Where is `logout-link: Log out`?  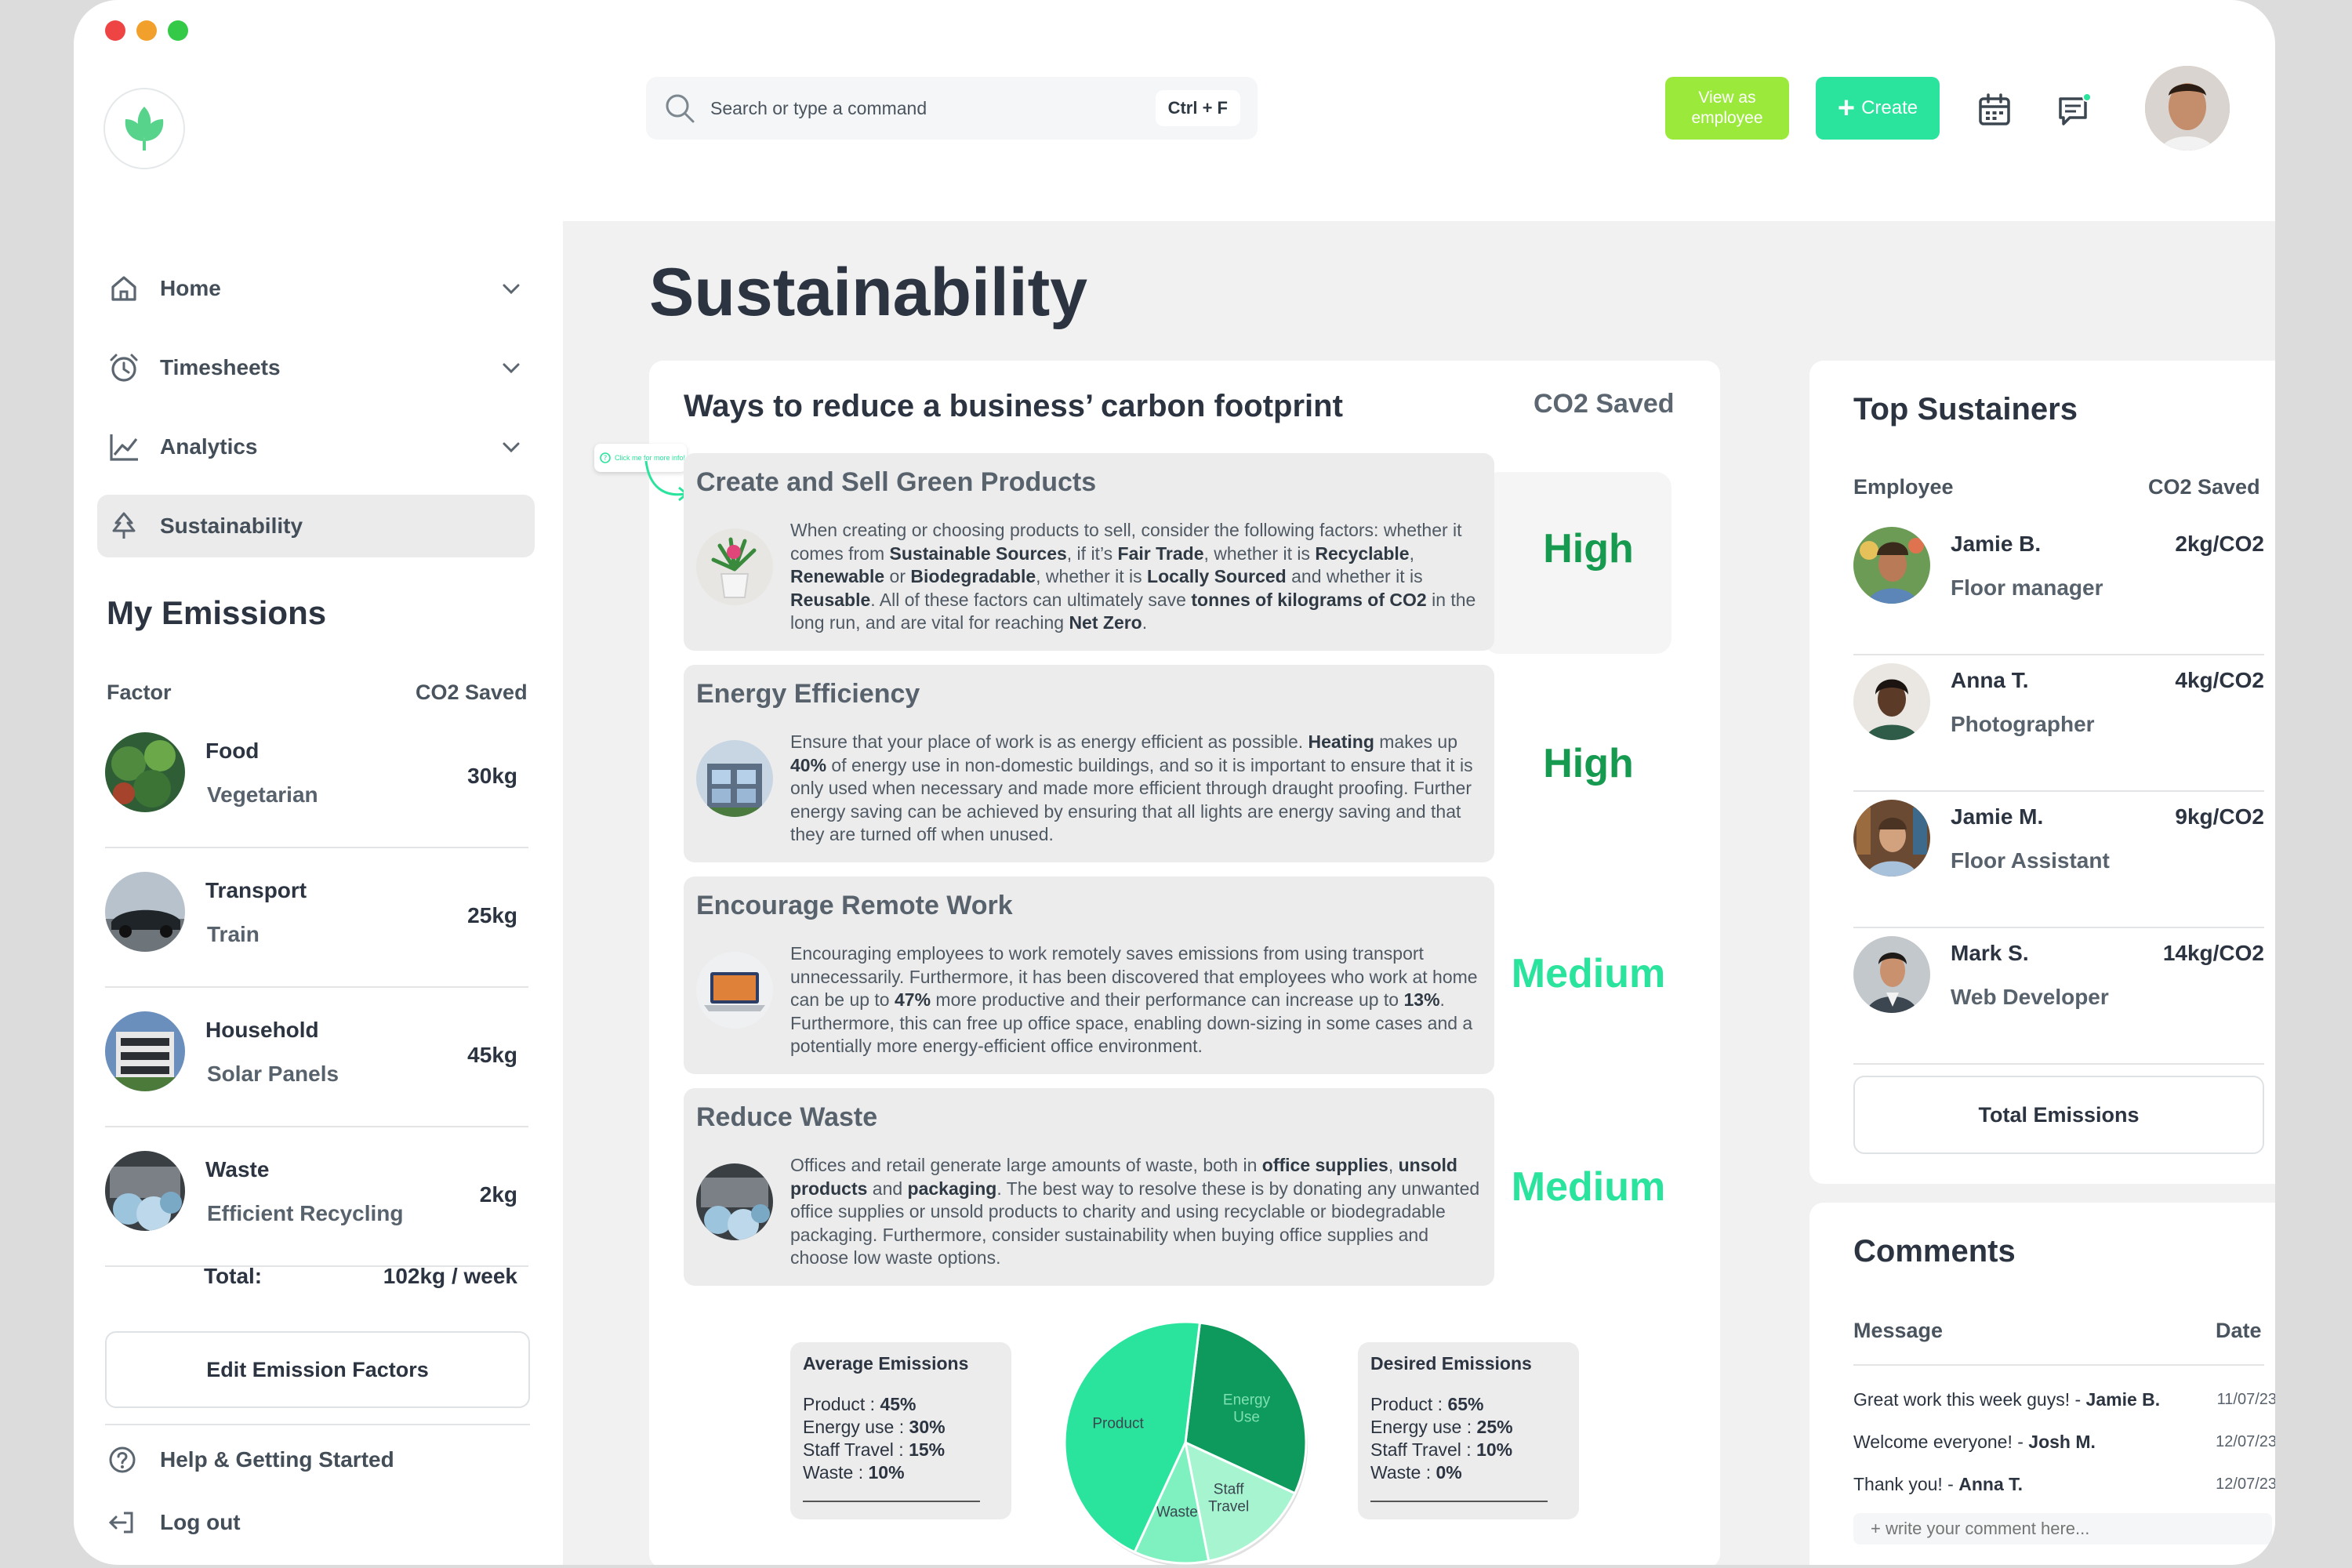
logout-link: Log out is located at coordinates (174, 1522).